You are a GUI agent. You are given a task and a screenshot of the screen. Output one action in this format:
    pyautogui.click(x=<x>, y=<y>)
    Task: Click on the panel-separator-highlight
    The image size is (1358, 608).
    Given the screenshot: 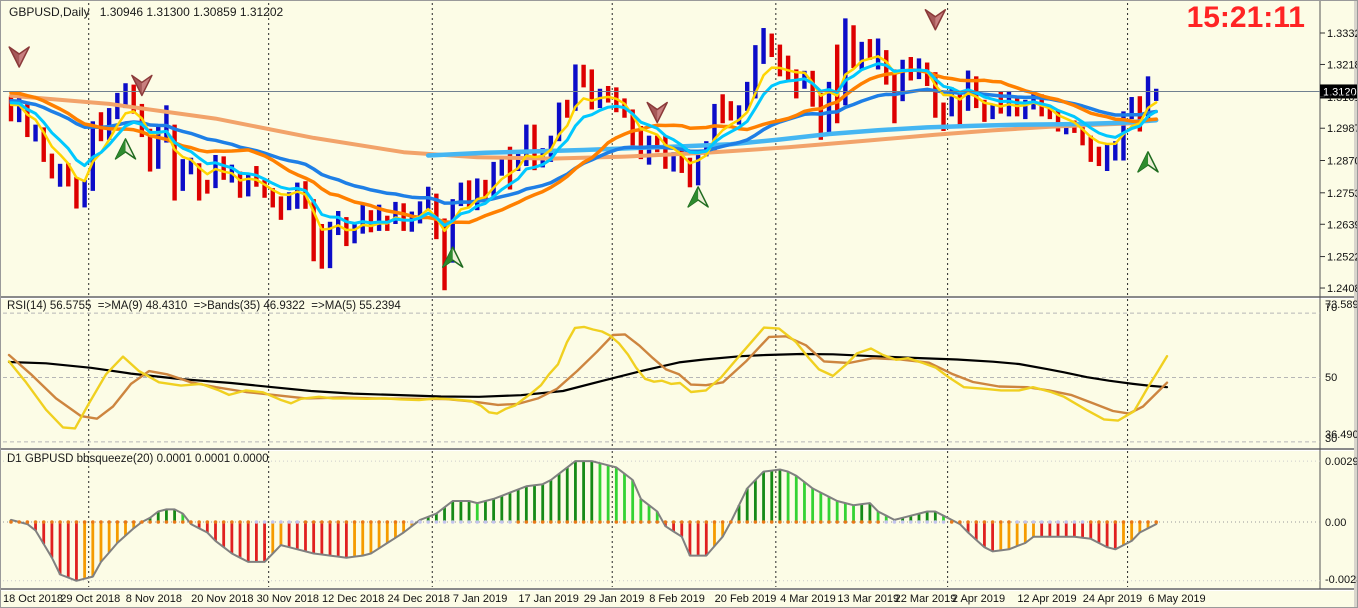 What is the action you would take?
    pyautogui.click(x=679, y=450)
    